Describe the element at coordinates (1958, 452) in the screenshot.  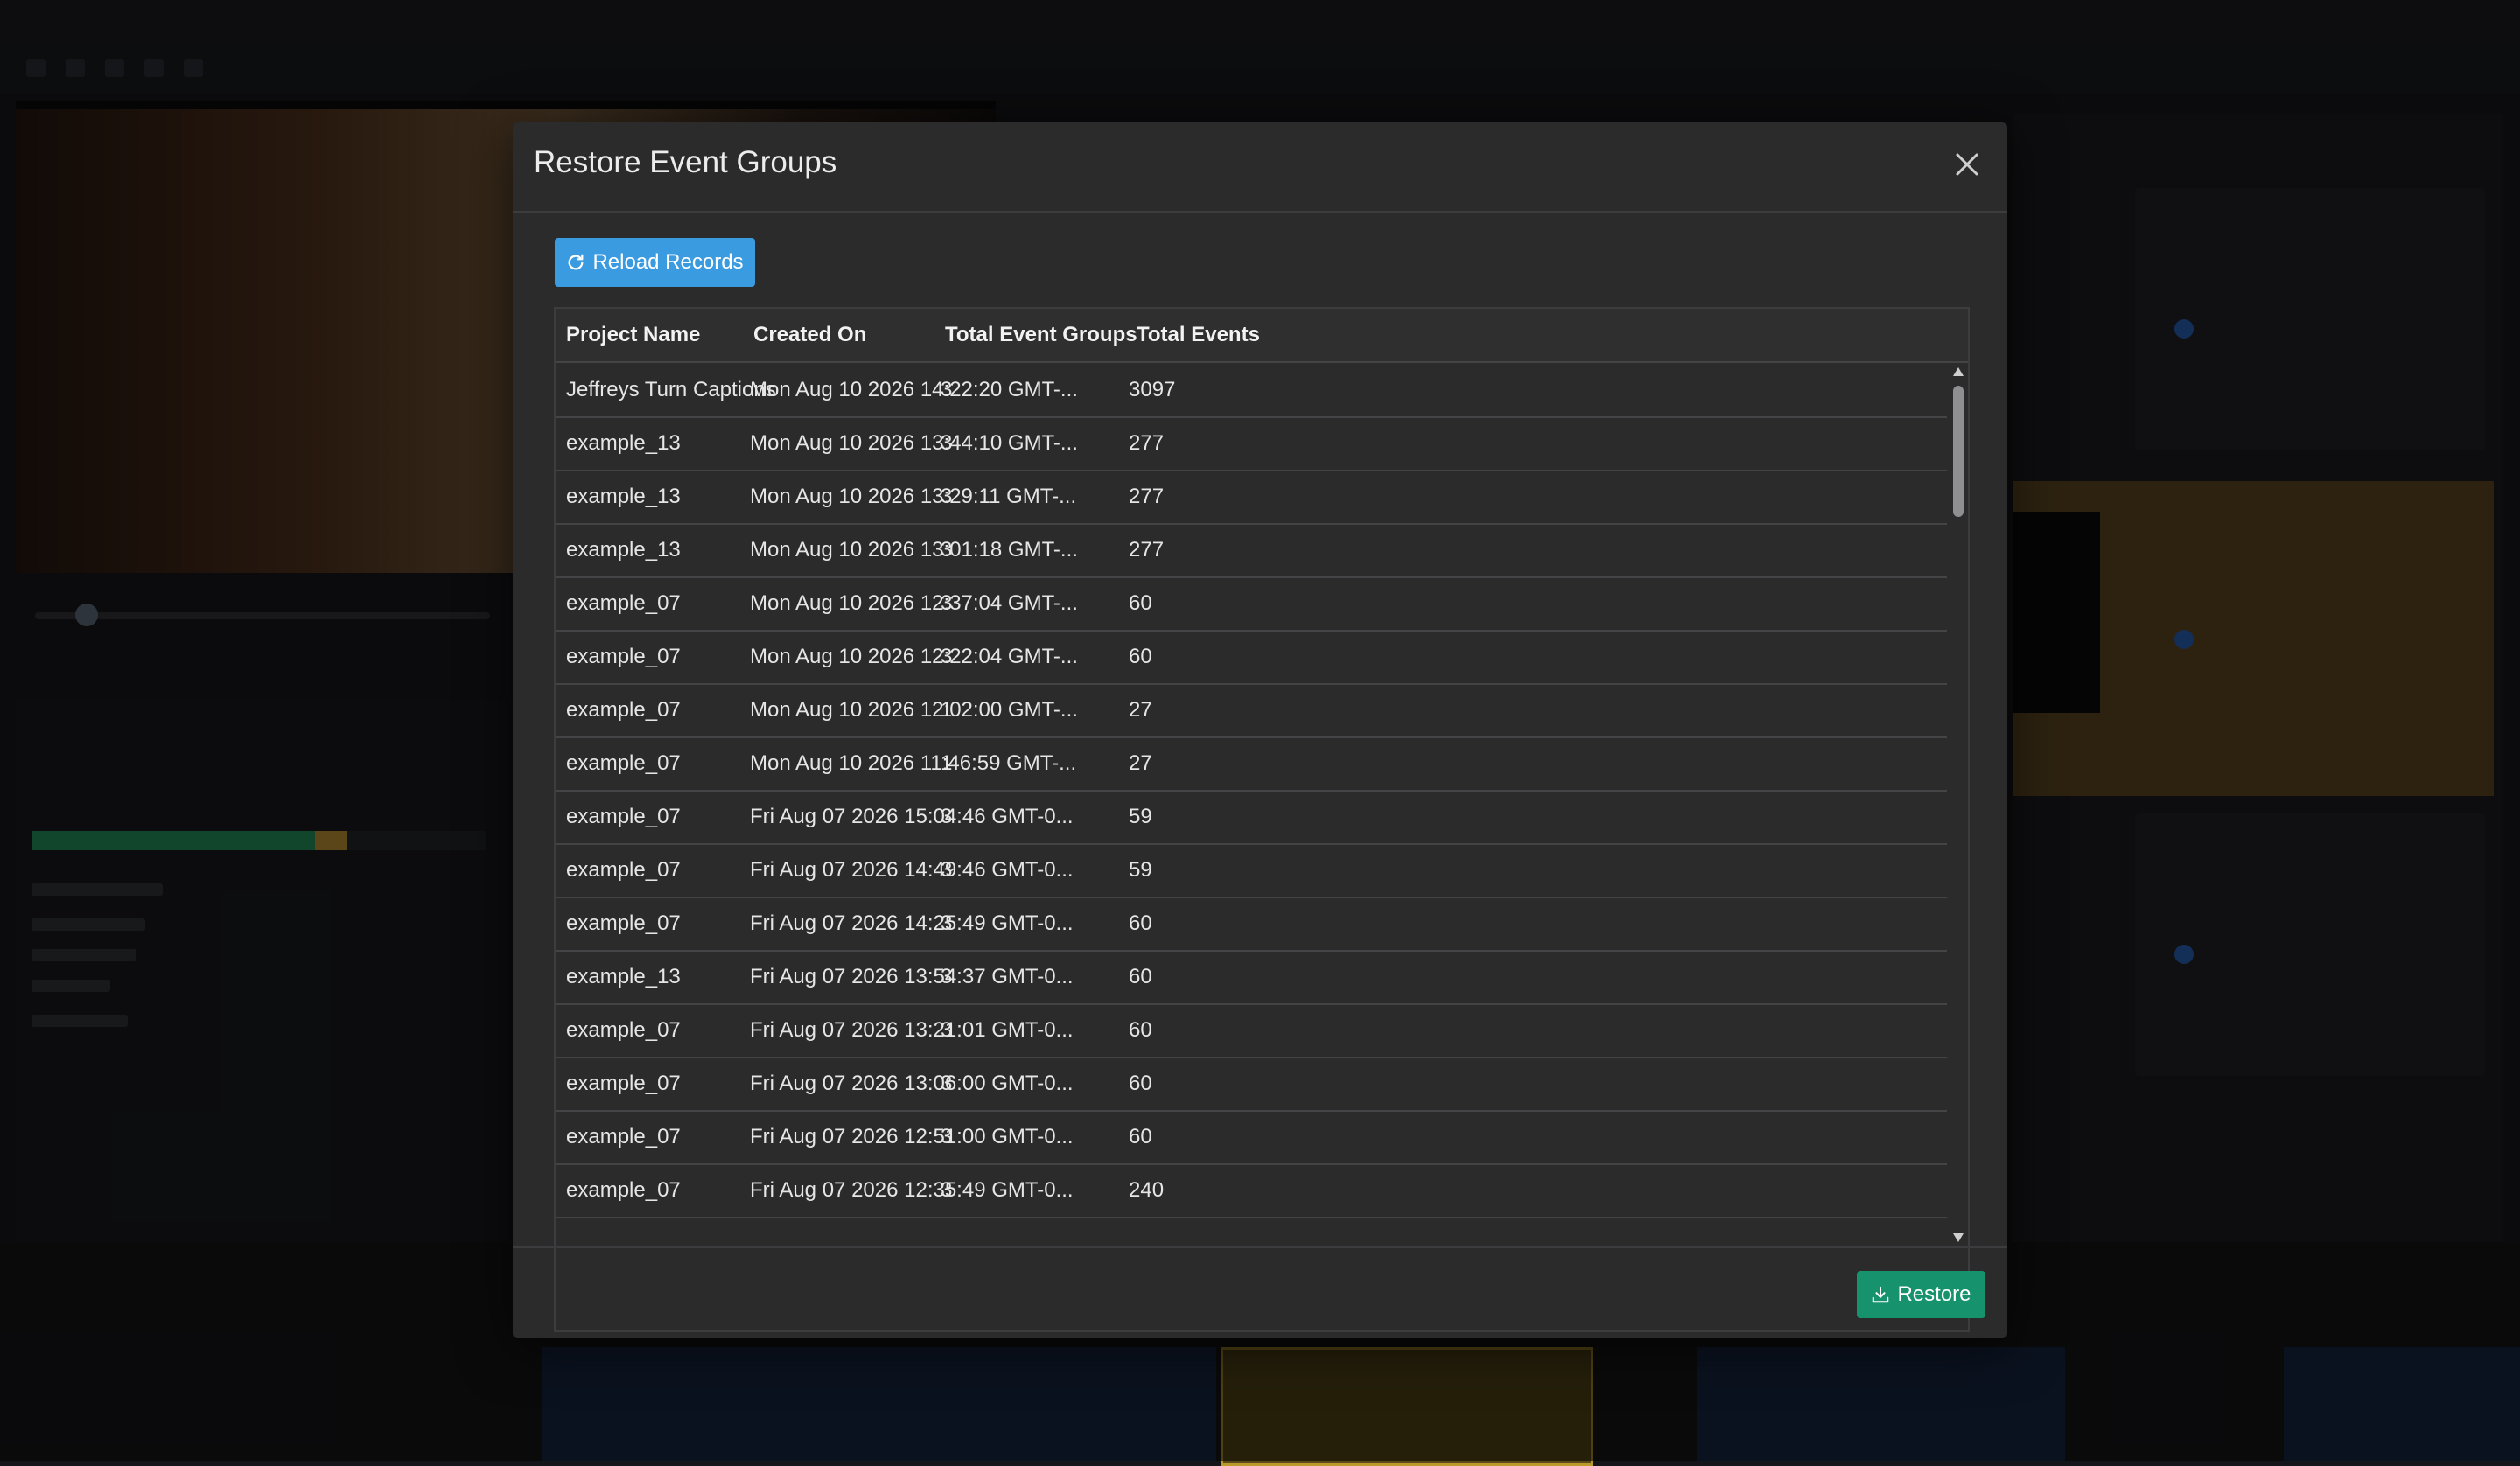
I see `scrollbar-thumb` at that location.